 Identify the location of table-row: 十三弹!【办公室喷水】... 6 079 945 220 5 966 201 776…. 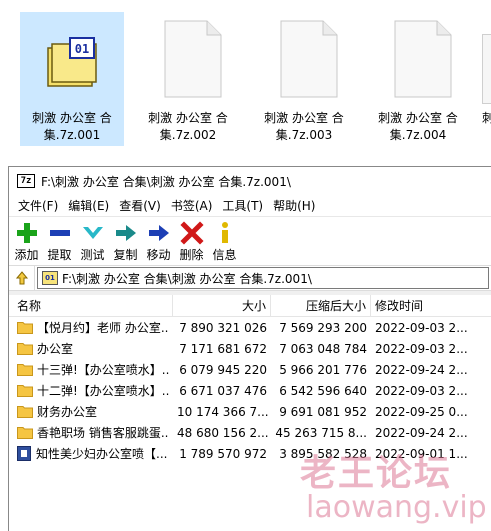
(250, 369).